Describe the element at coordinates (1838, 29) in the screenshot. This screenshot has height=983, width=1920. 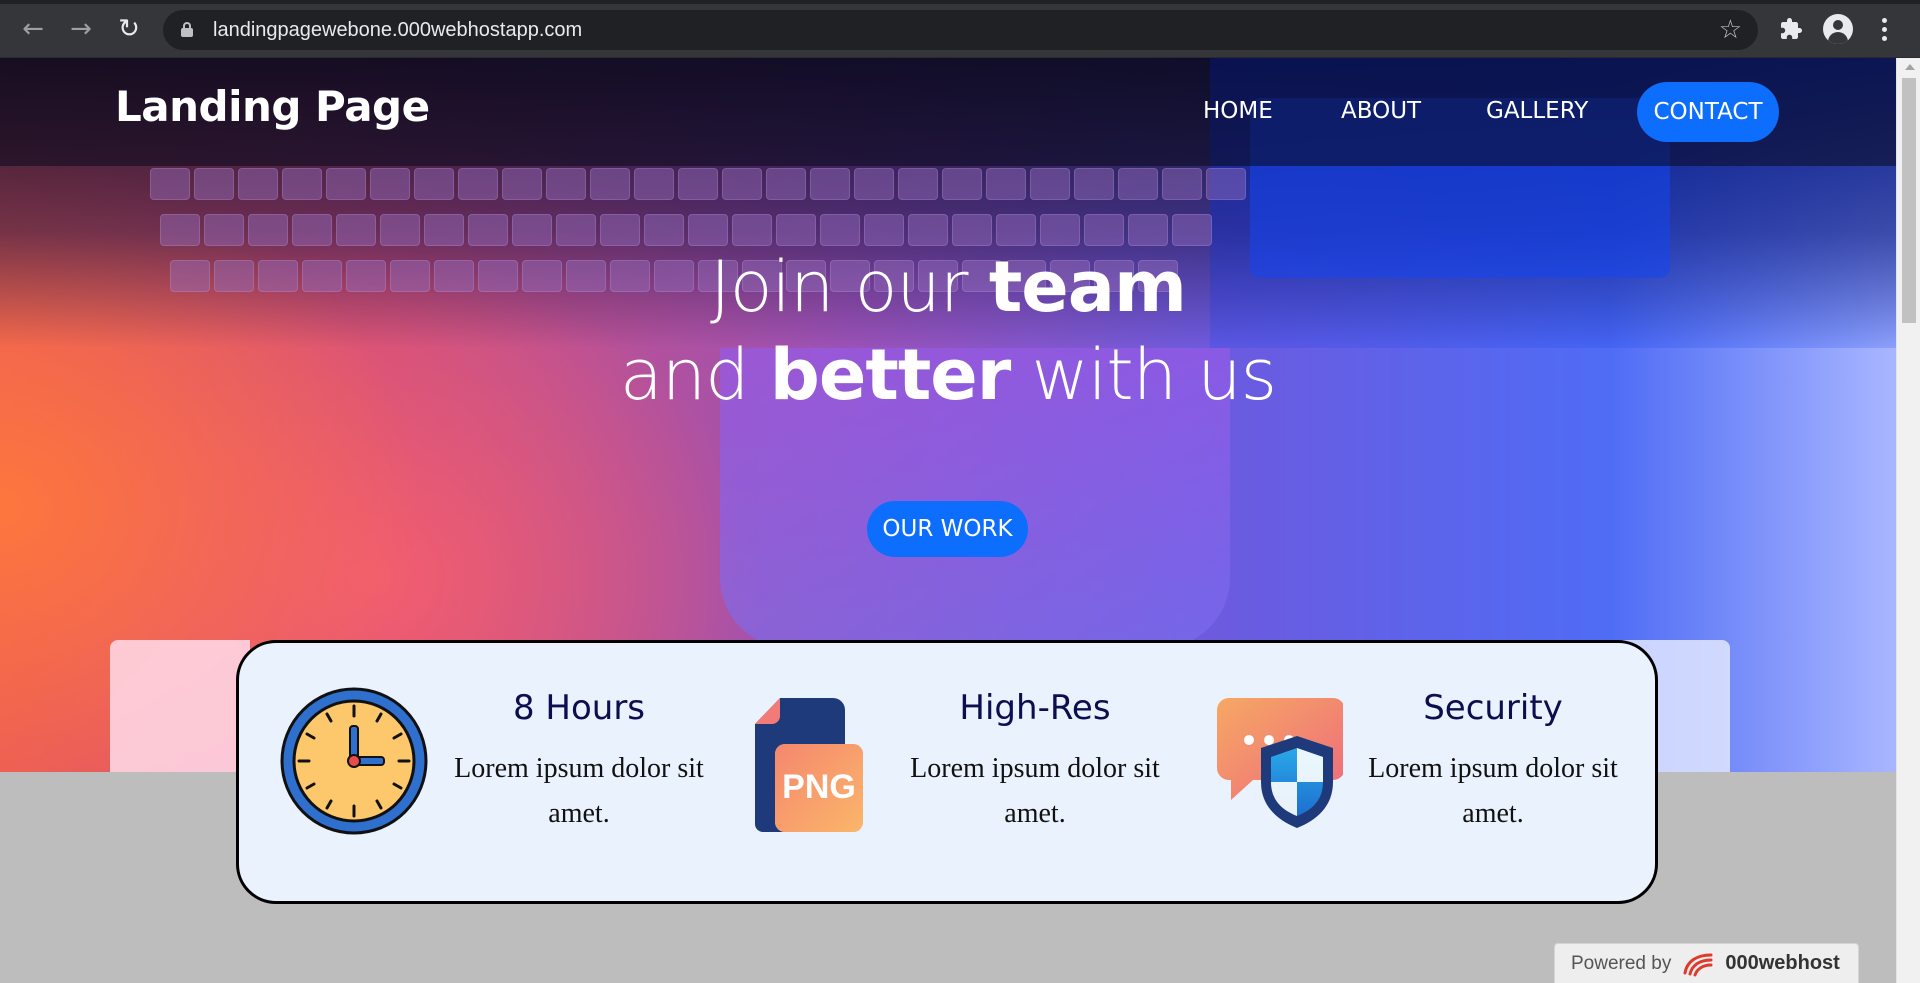
I see `profile-avatar-icon` at that location.